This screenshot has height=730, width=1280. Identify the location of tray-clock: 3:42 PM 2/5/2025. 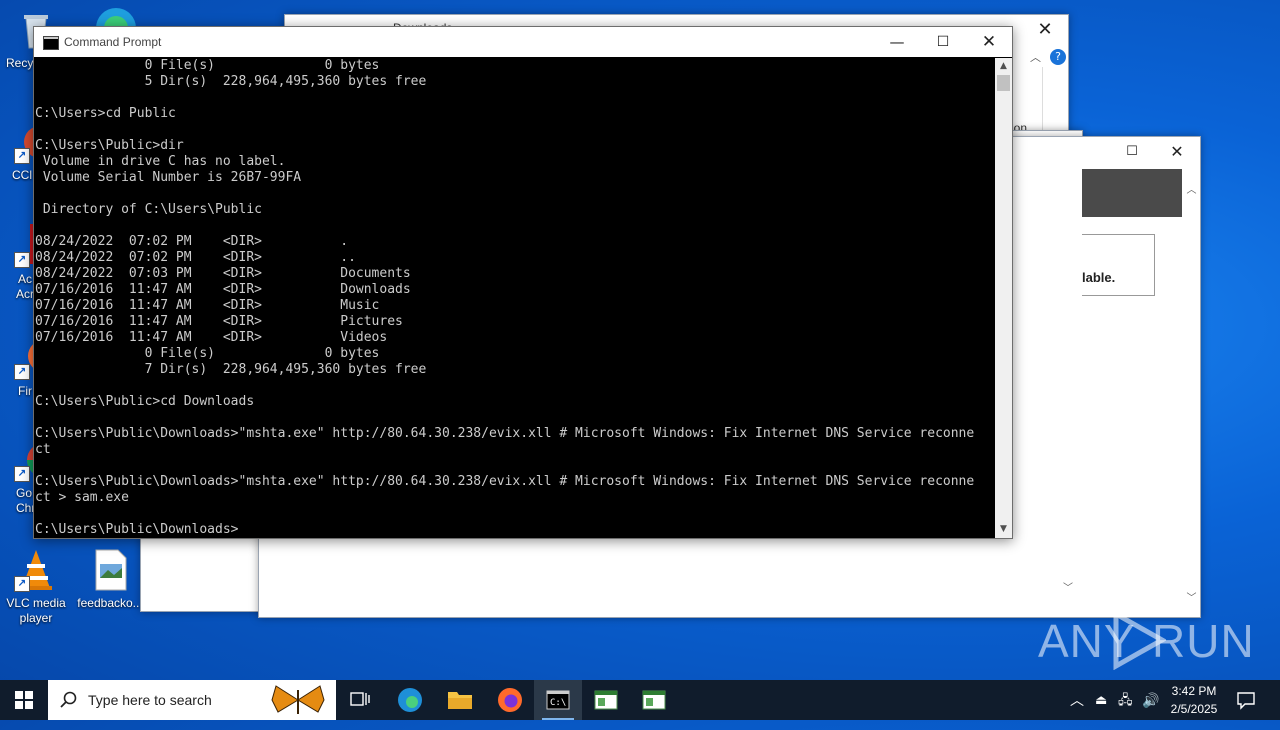
(1194, 702).